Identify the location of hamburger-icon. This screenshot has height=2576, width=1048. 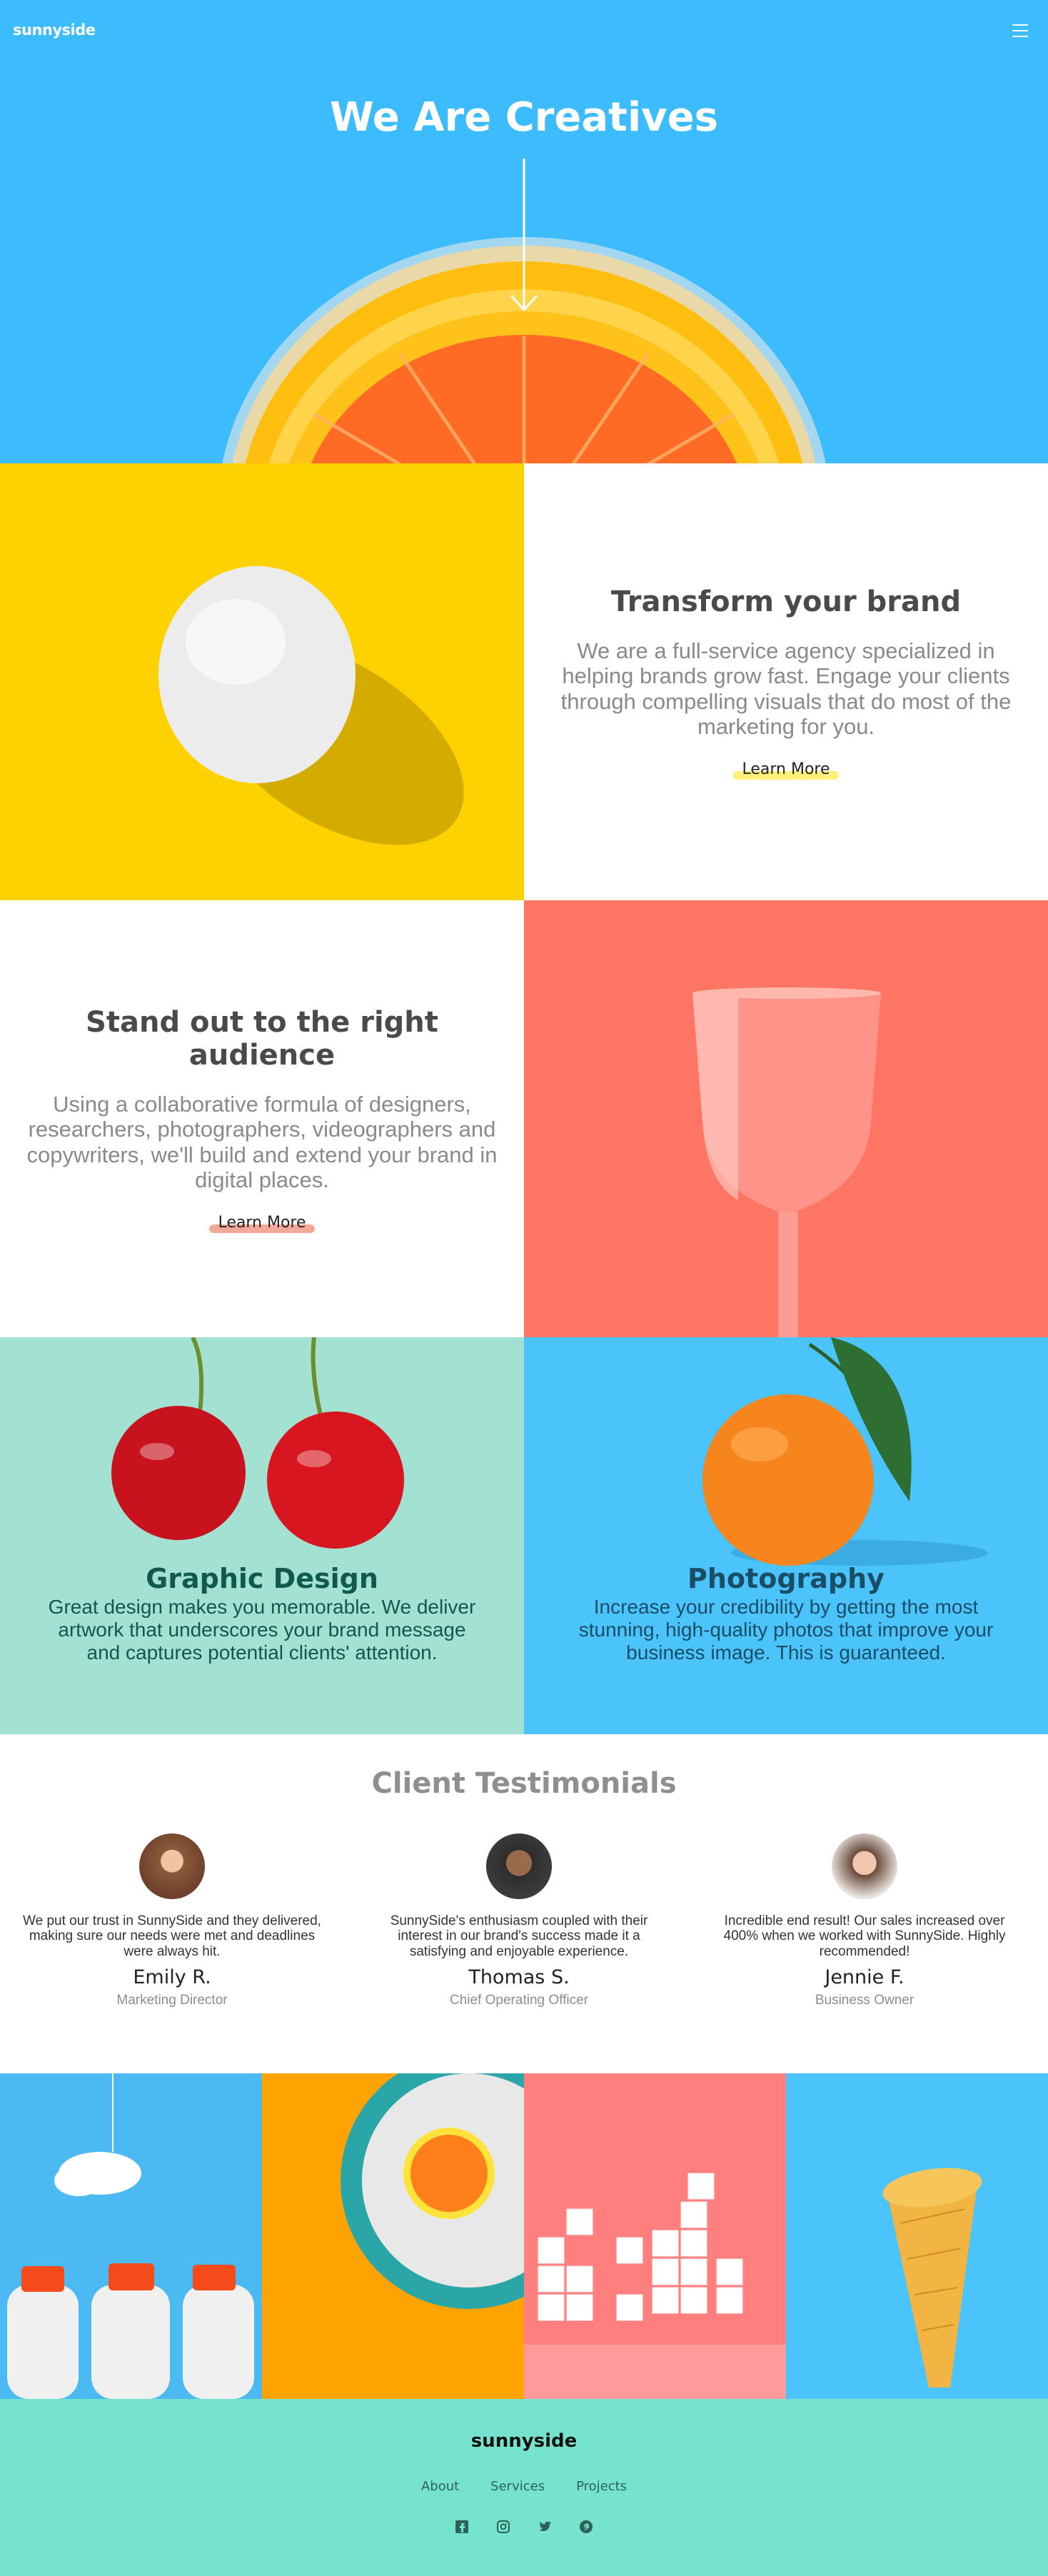
(1020, 30).